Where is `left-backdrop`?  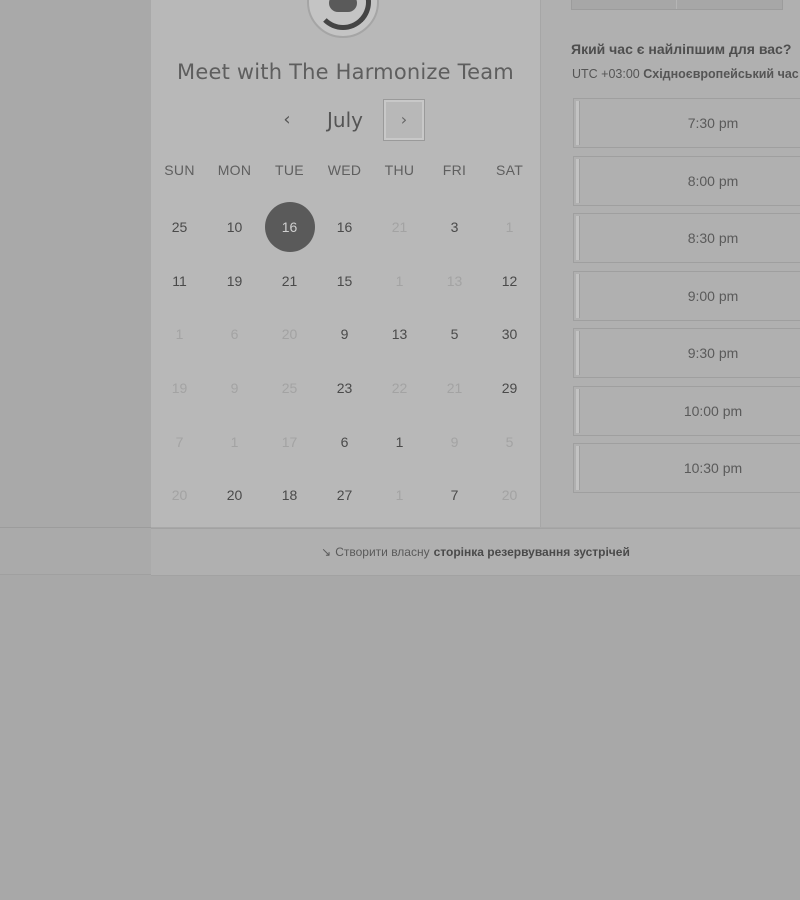 left-backdrop is located at coordinates (75, 264).